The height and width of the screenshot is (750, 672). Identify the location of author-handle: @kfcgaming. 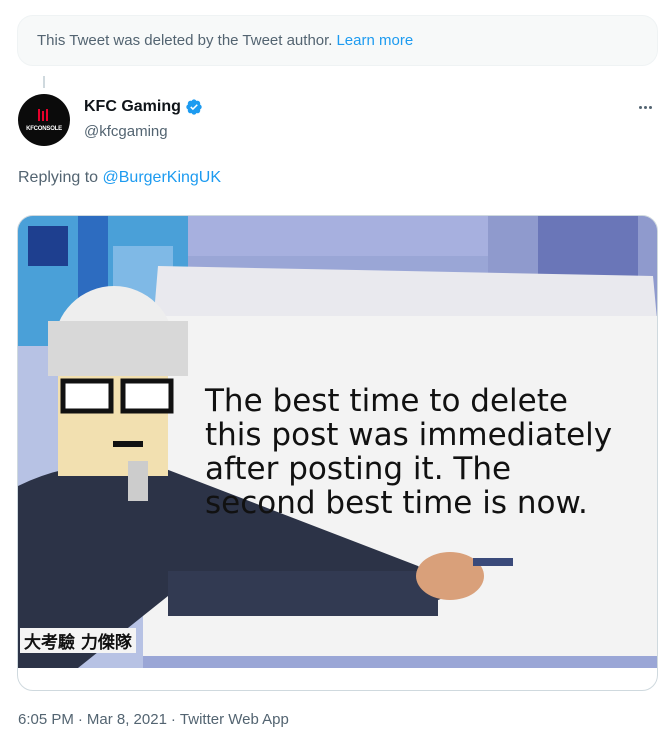
(126, 131).